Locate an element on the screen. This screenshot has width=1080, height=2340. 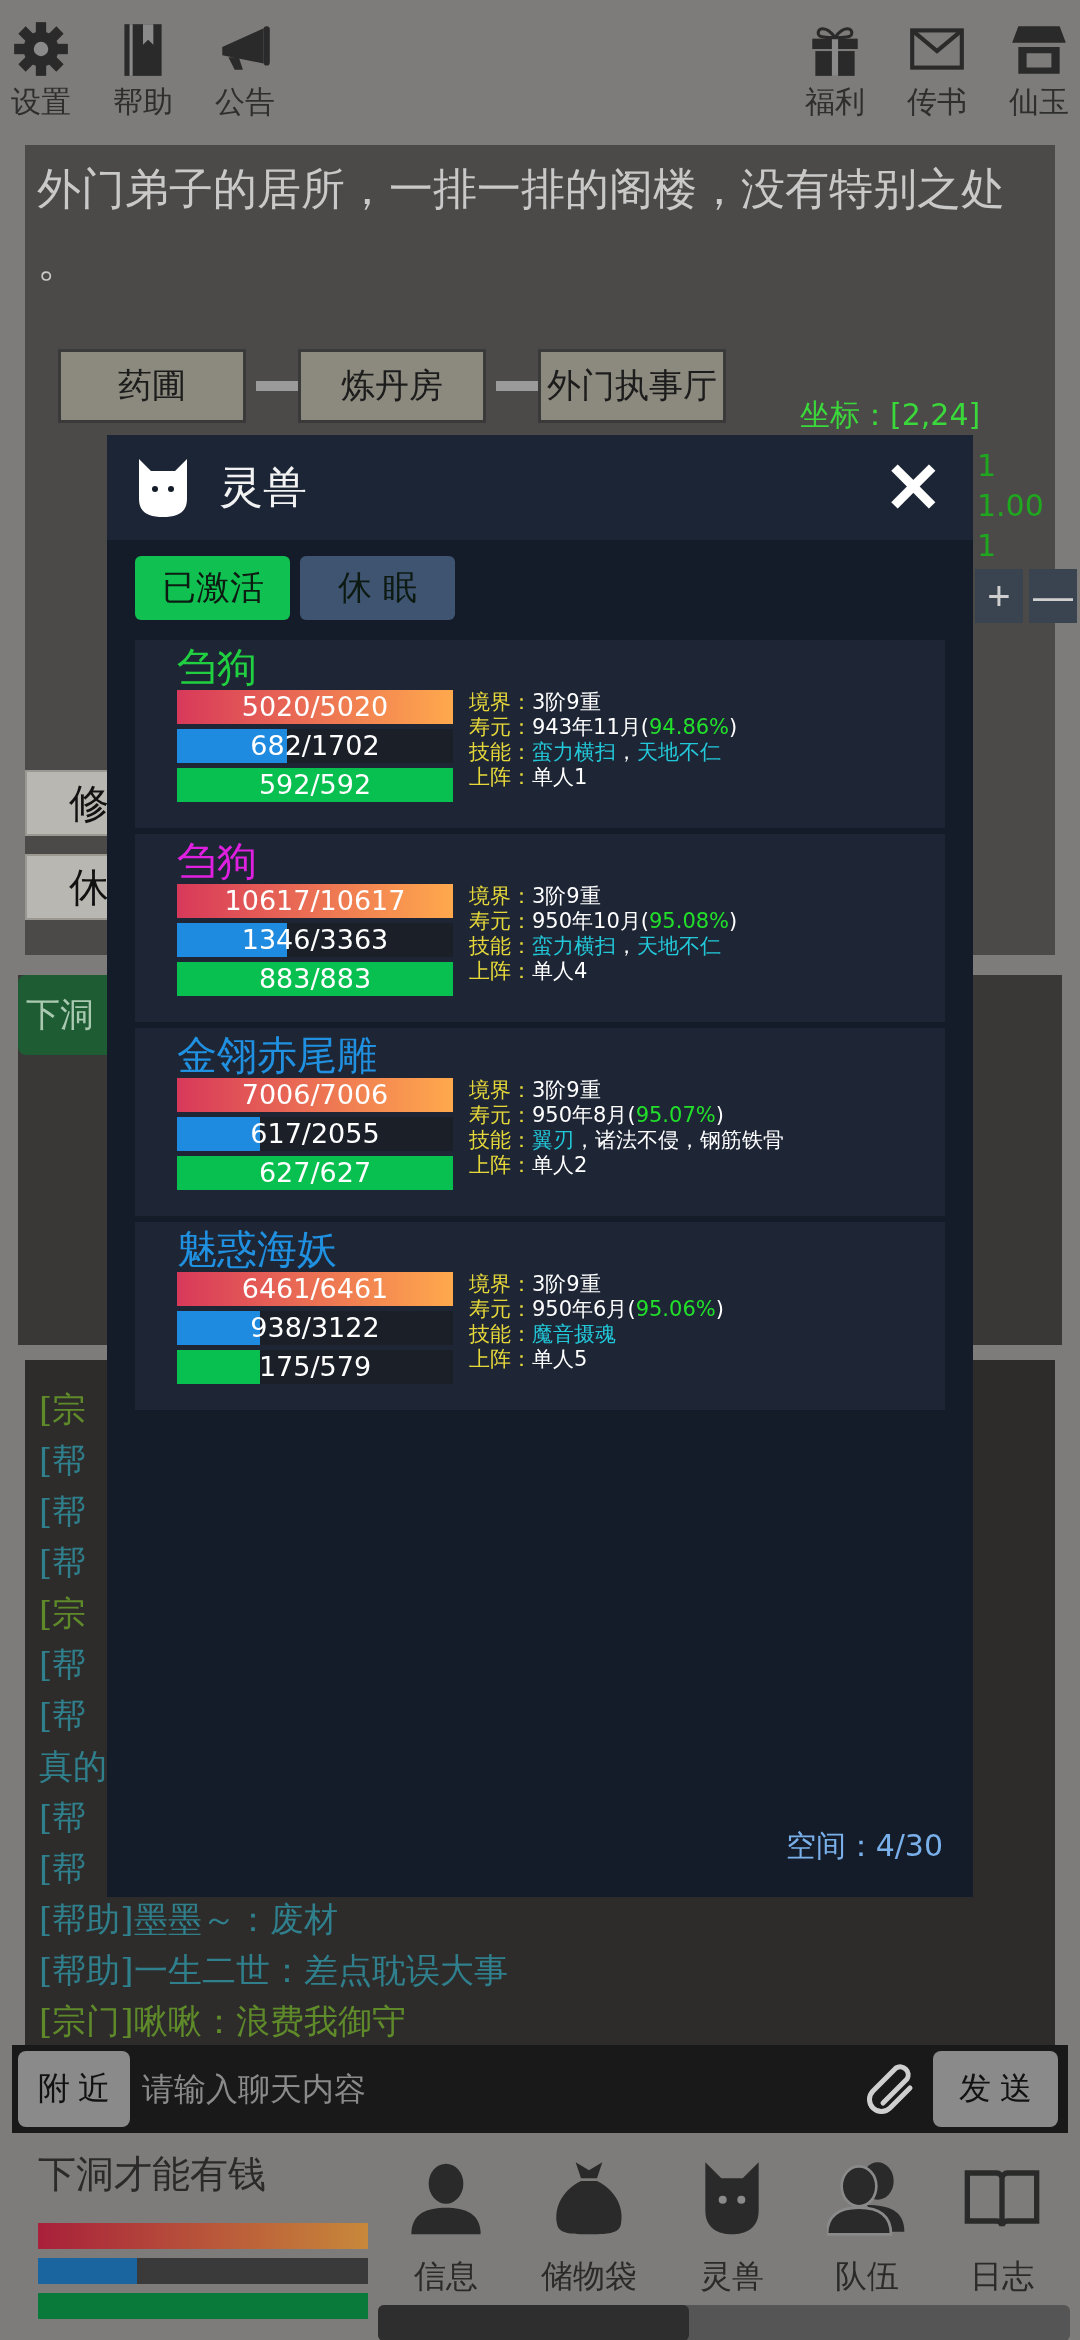
pet-name: 金翎赤尾雕 is located at coordinates (277, 1055).